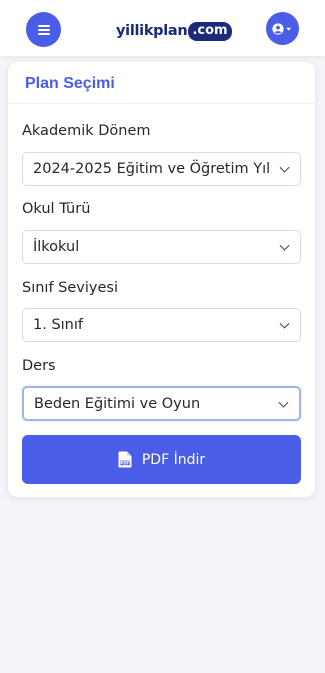  I want to click on academic-term-value: 2024-2025 Eğitim ve Öğretim Yılı, so click(152, 169).